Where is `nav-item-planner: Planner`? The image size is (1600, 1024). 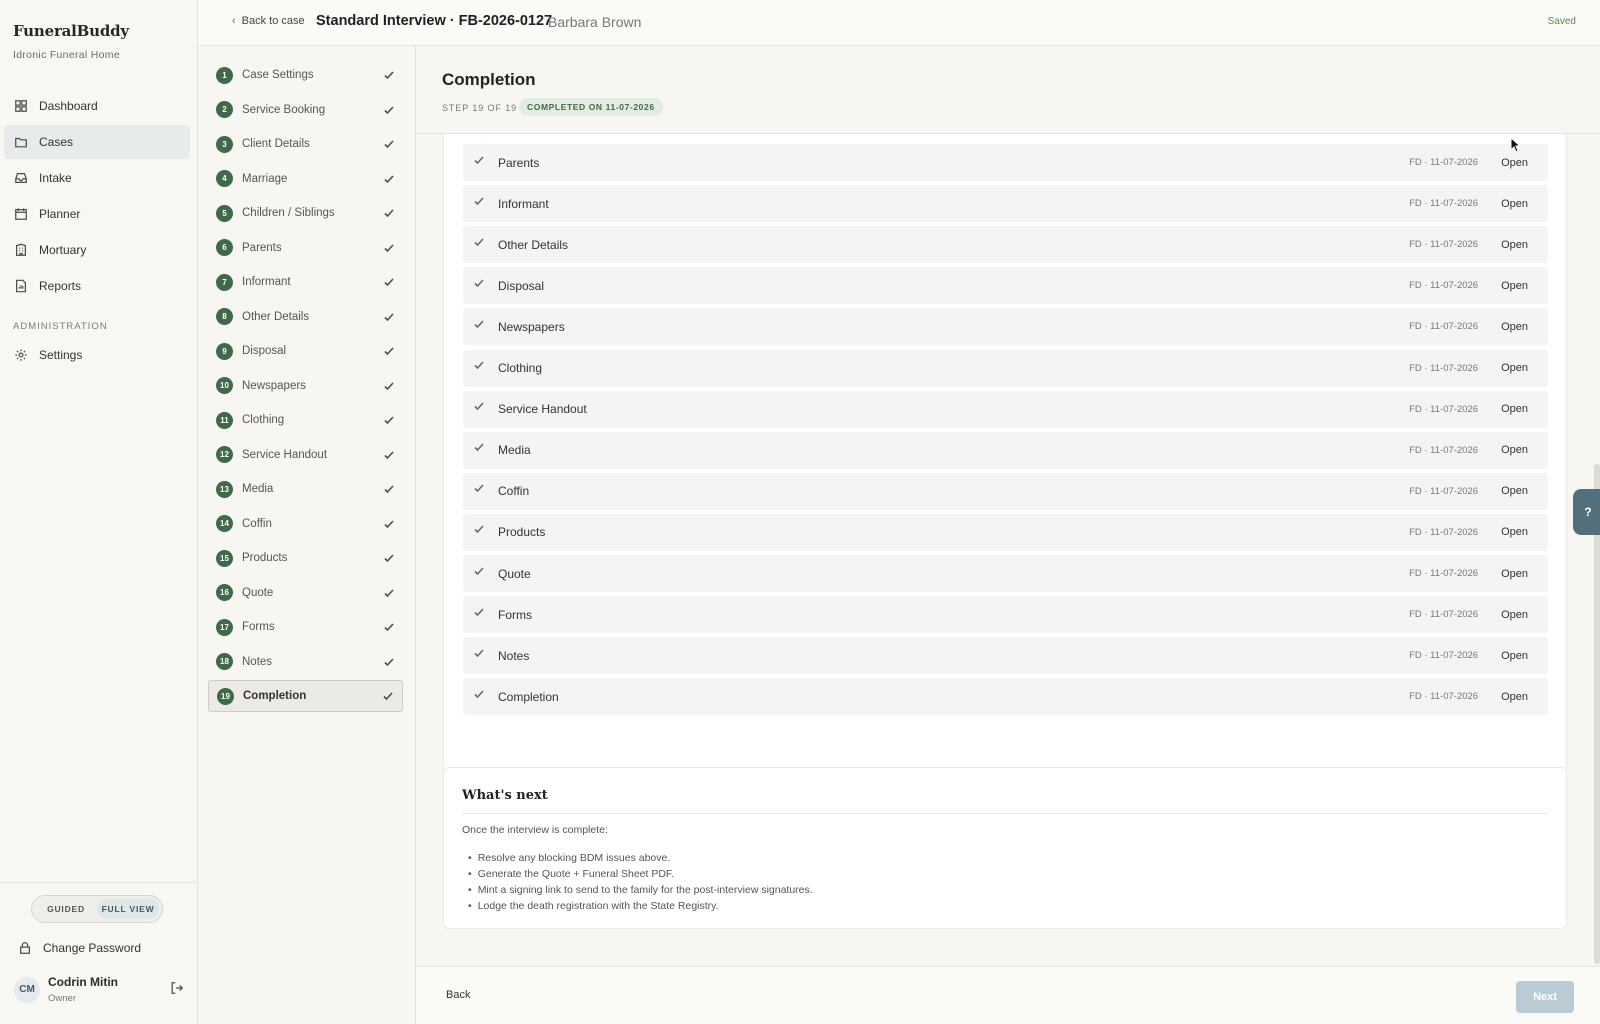 nav-item-planner: Planner is located at coordinates (97, 214).